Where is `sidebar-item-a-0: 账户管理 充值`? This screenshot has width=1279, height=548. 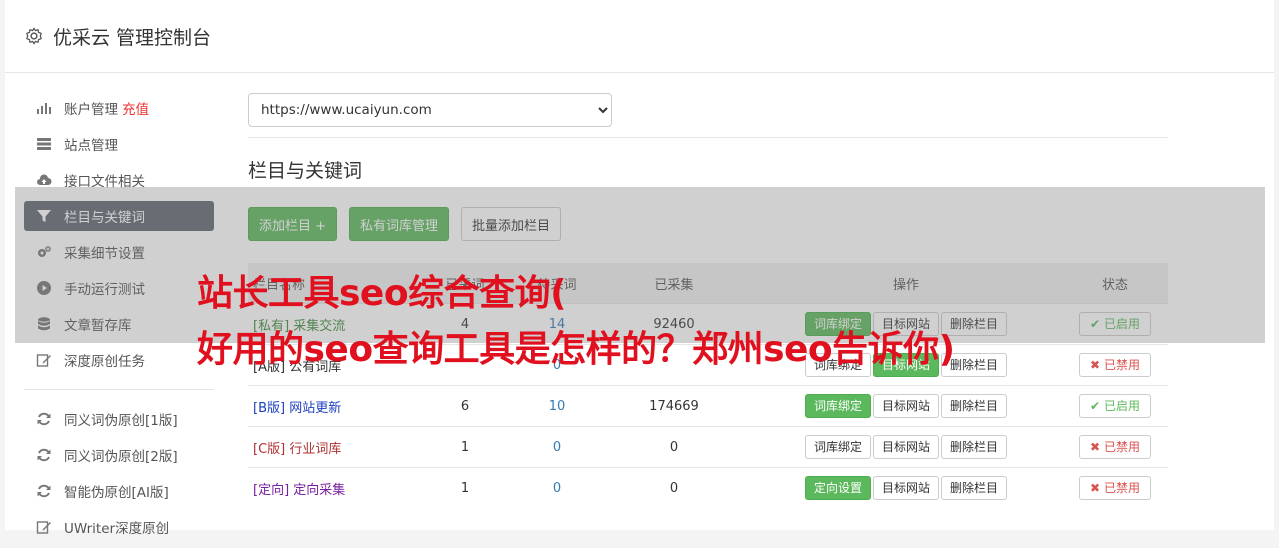 sidebar-item-a-0: 账户管理 充值 is located at coordinates (119, 108).